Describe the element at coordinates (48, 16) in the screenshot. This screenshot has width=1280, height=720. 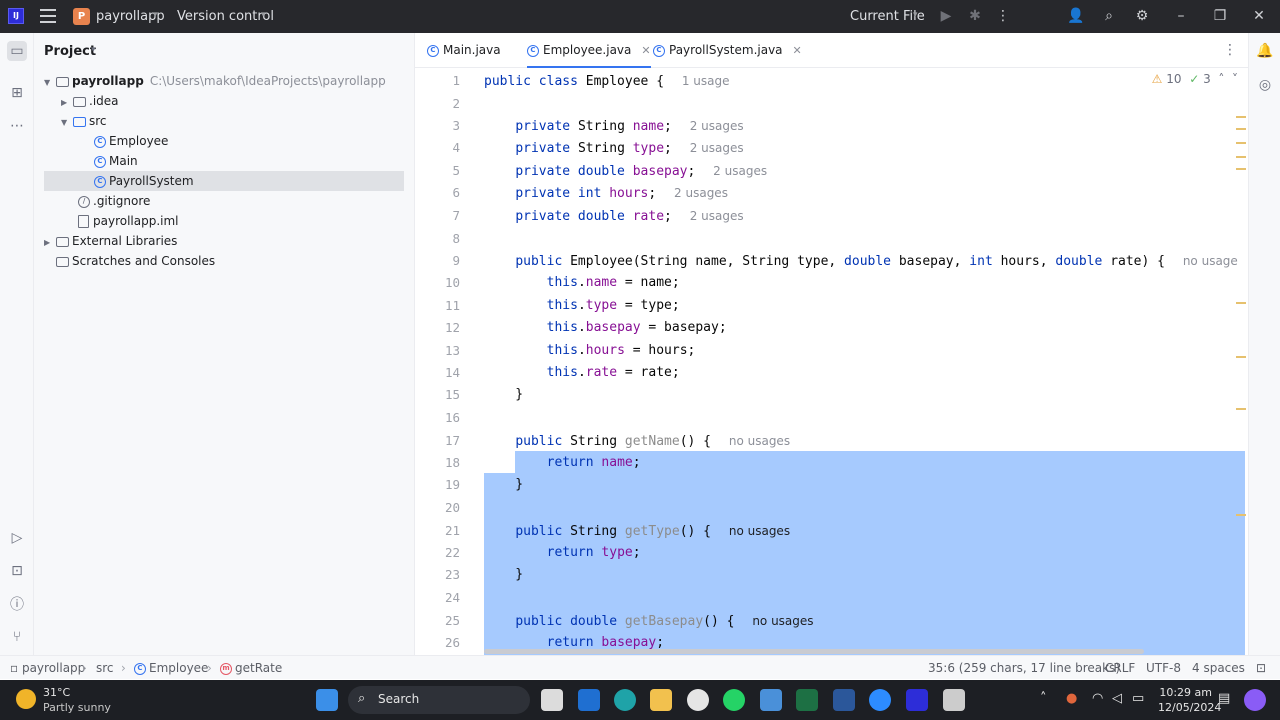
I see `main-menu-icon` at that location.